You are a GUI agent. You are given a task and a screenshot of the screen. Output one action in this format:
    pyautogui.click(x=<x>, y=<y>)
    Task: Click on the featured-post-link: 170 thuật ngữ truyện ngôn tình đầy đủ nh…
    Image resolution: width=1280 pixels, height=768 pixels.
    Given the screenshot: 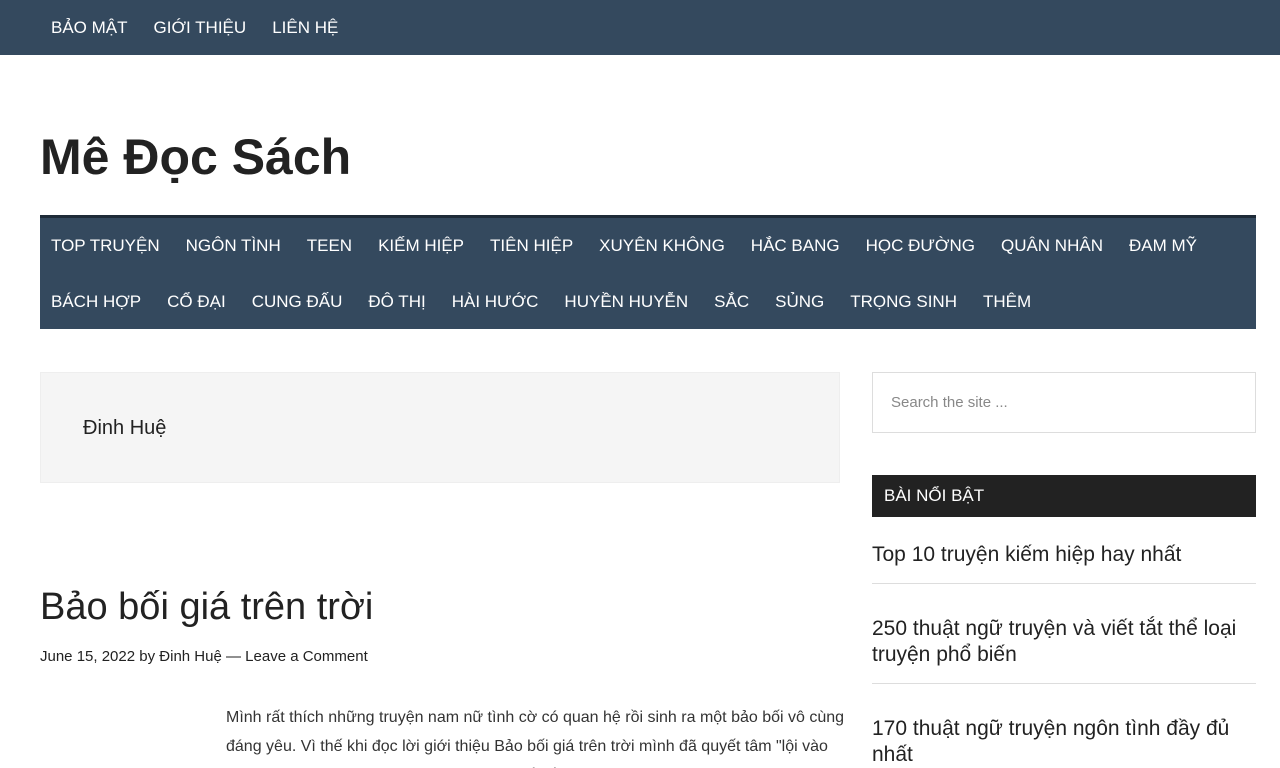 What is the action you would take?
    pyautogui.click(x=1064, y=742)
    